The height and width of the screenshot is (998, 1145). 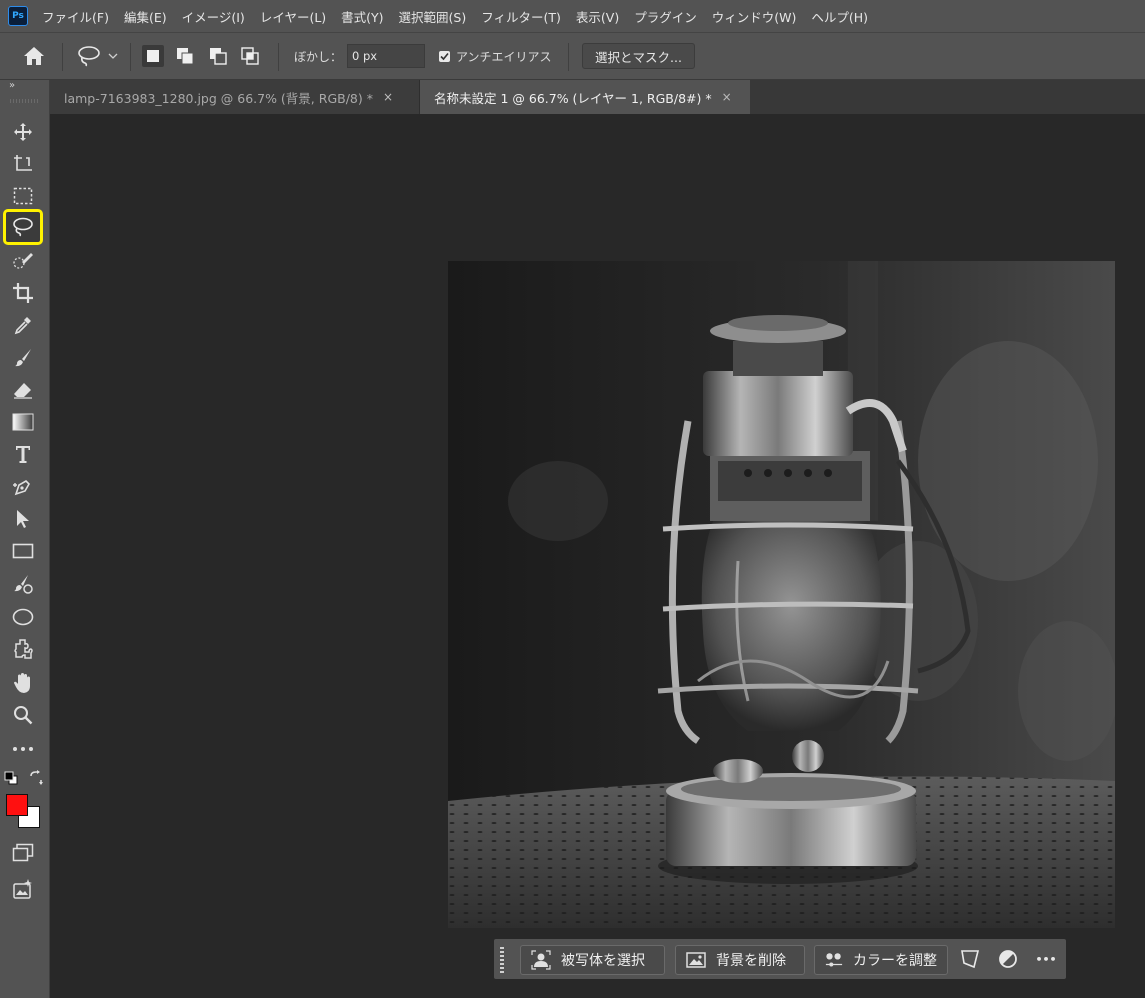 I want to click on eraser-tool, so click(x=23, y=390).